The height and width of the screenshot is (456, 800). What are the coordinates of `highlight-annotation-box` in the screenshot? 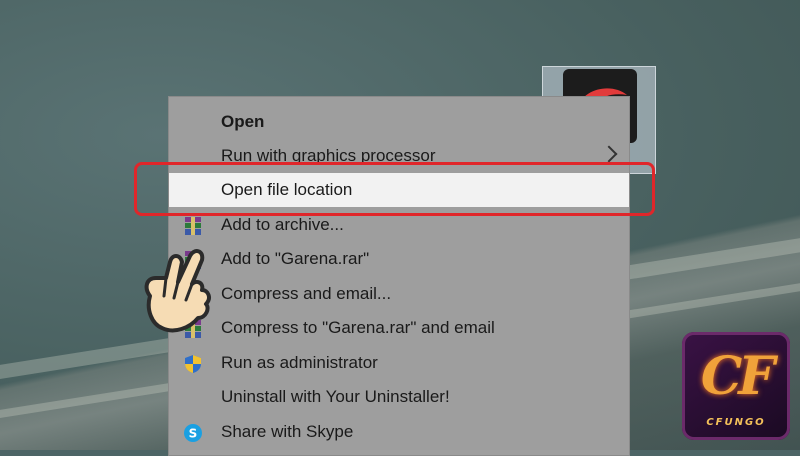 It's located at (394, 189).